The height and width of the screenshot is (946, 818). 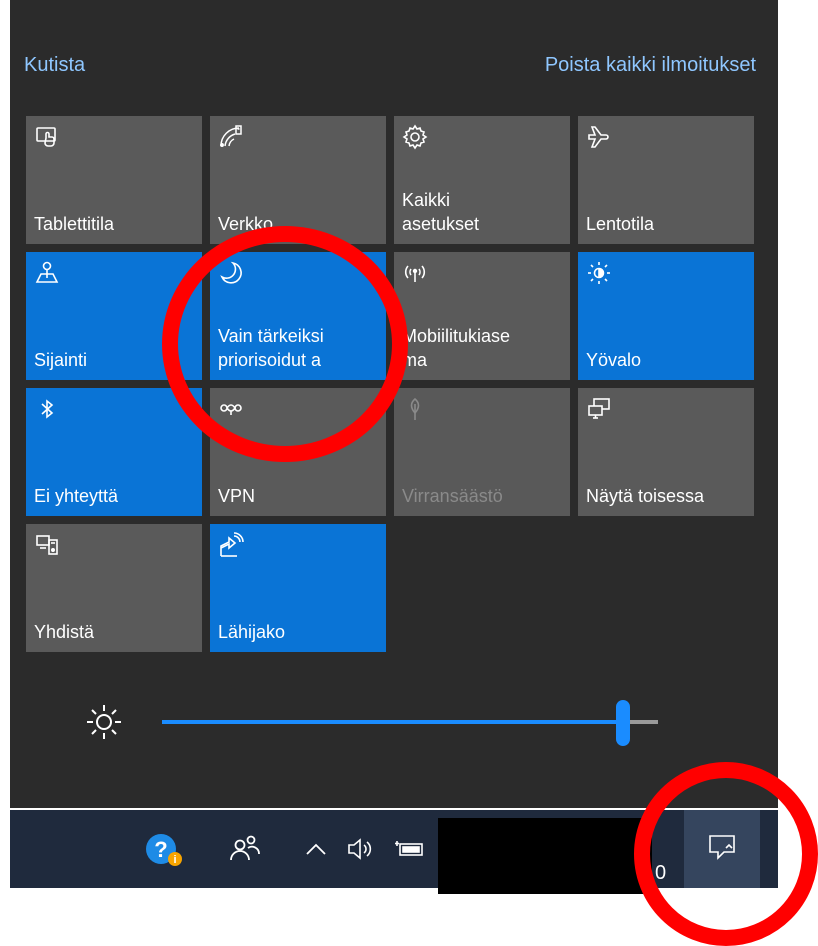 What do you see at coordinates (661, 873) in the screenshot?
I see `clock-fragment: 0` at bounding box center [661, 873].